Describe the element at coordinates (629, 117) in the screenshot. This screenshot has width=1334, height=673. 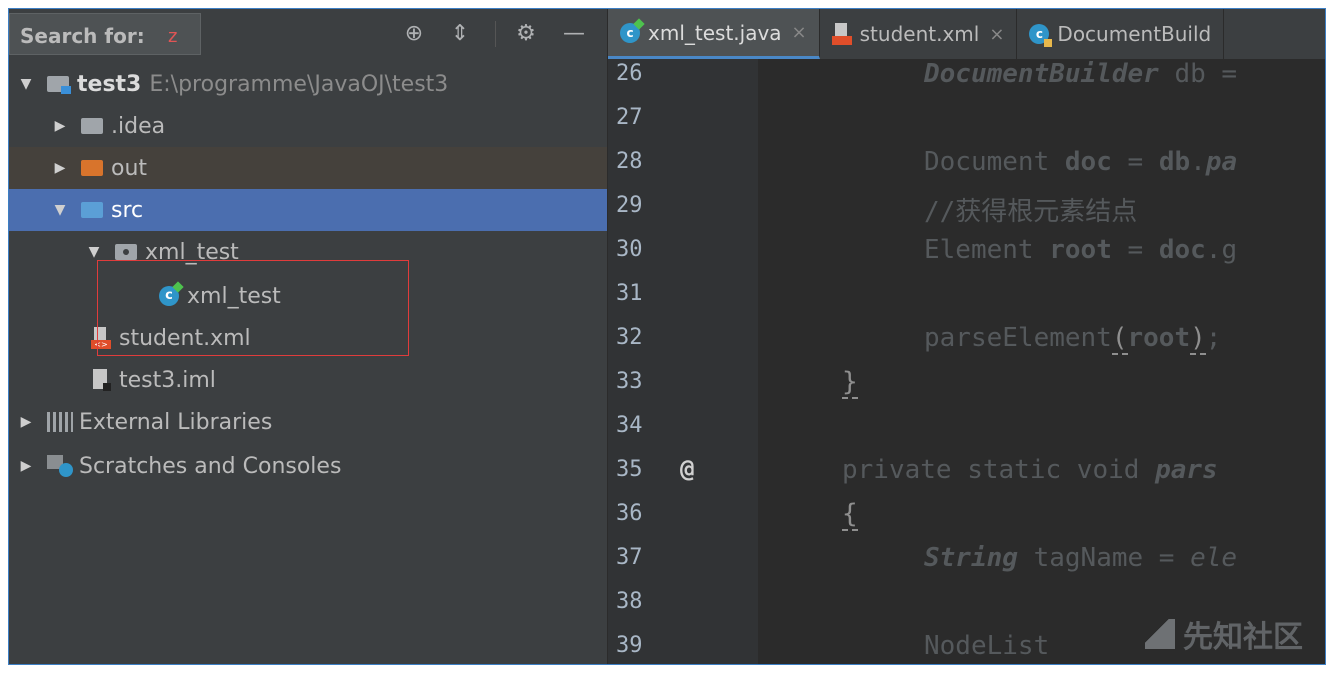
I see `line-number: 27` at that location.